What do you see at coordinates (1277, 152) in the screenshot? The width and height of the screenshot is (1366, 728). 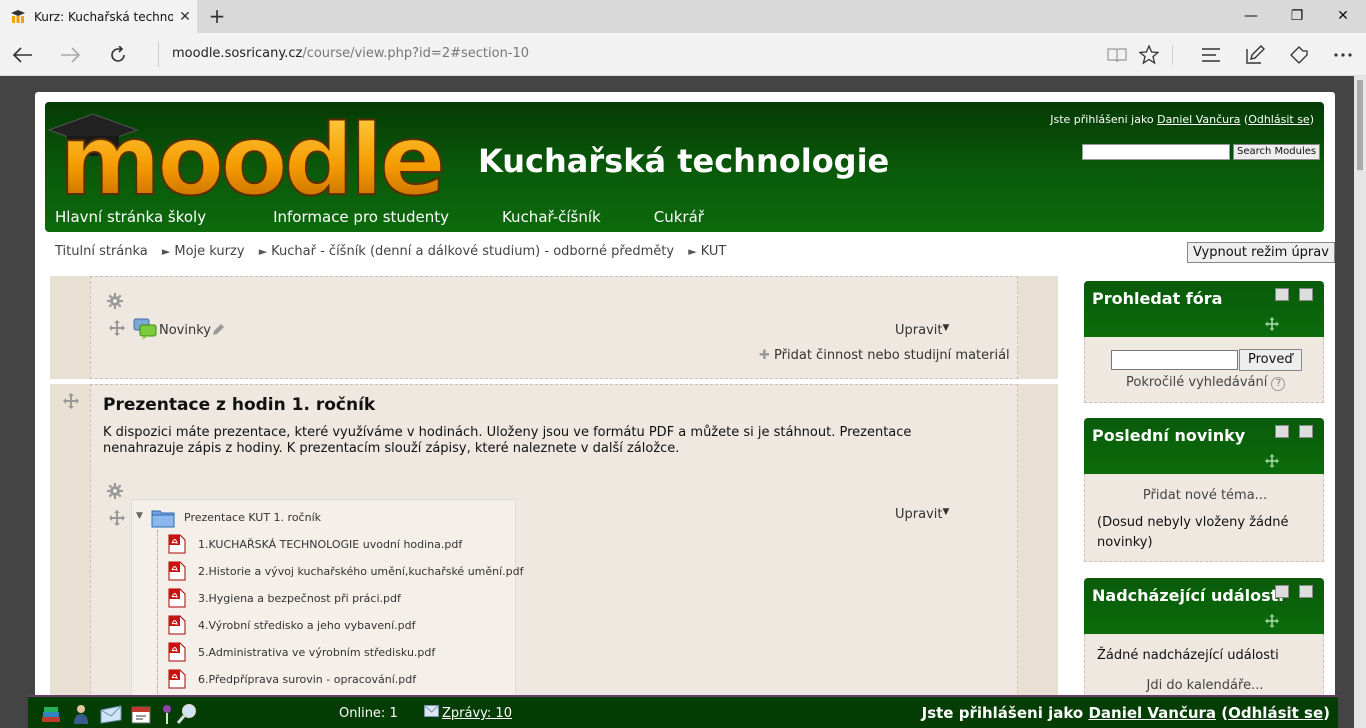 I see `search-modules-button: Search Modules` at bounding box center [1277, 152].